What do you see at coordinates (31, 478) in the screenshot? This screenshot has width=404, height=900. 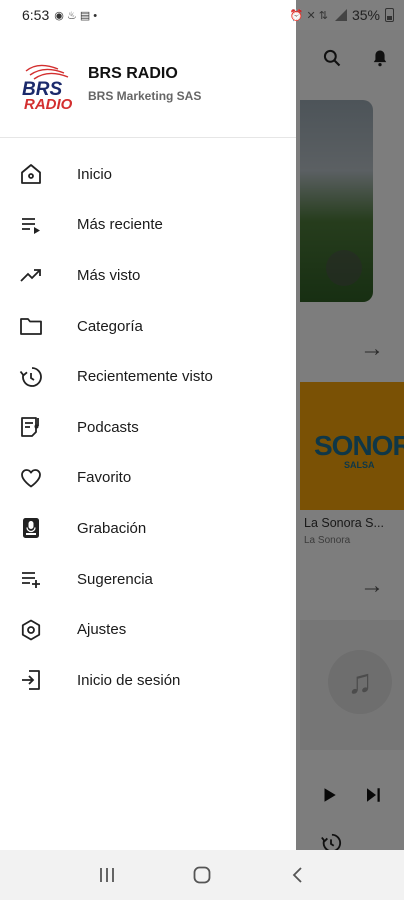 I see `heart-icon` at bounding box center [31, 478].